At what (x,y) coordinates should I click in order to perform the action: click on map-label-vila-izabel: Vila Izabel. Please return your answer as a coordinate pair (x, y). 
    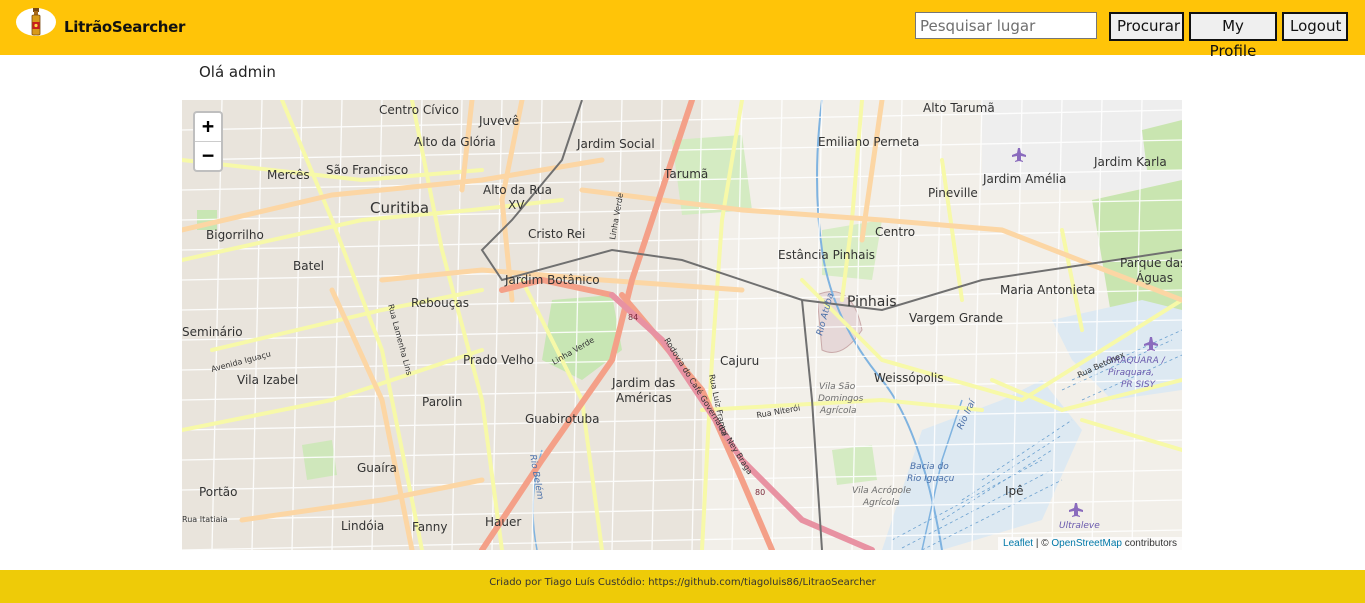
    Looking at the image, I should click on (267, 380).